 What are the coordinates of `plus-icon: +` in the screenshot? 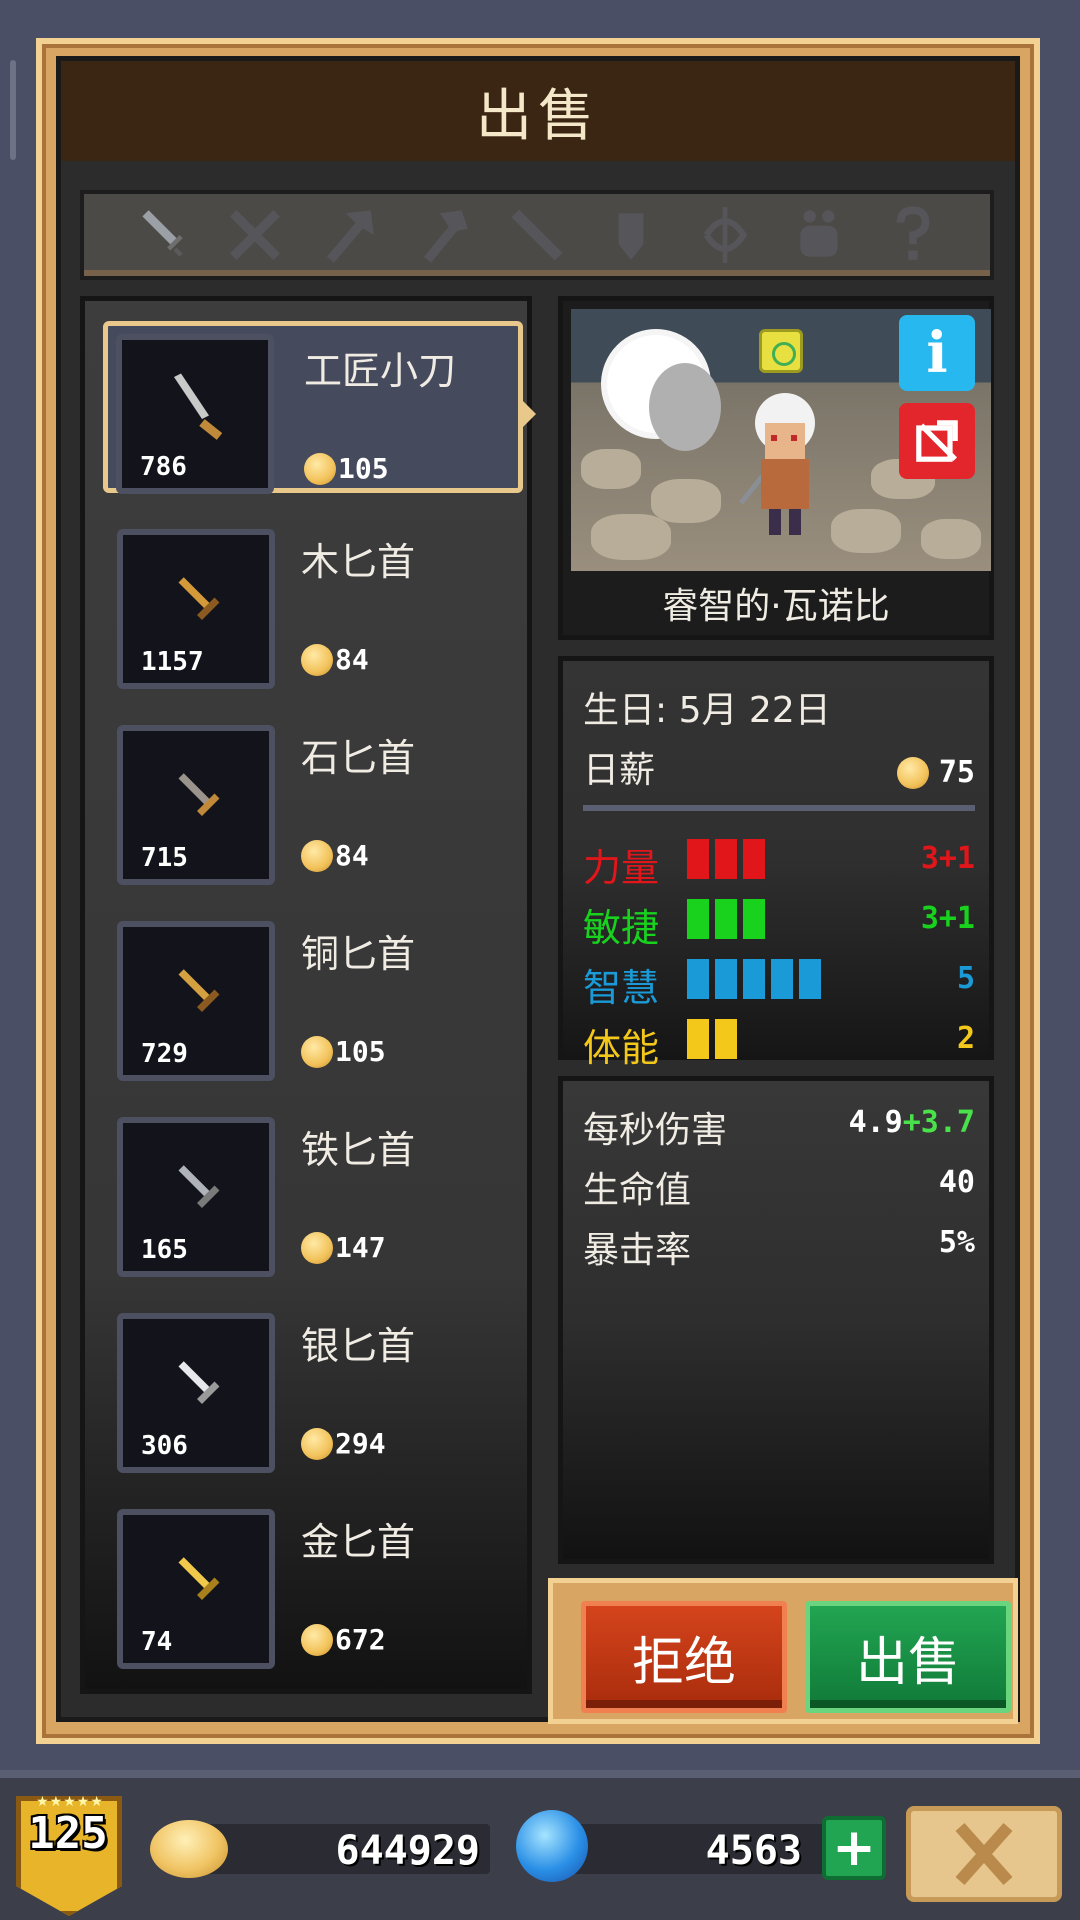 It's located at (854, 1848).